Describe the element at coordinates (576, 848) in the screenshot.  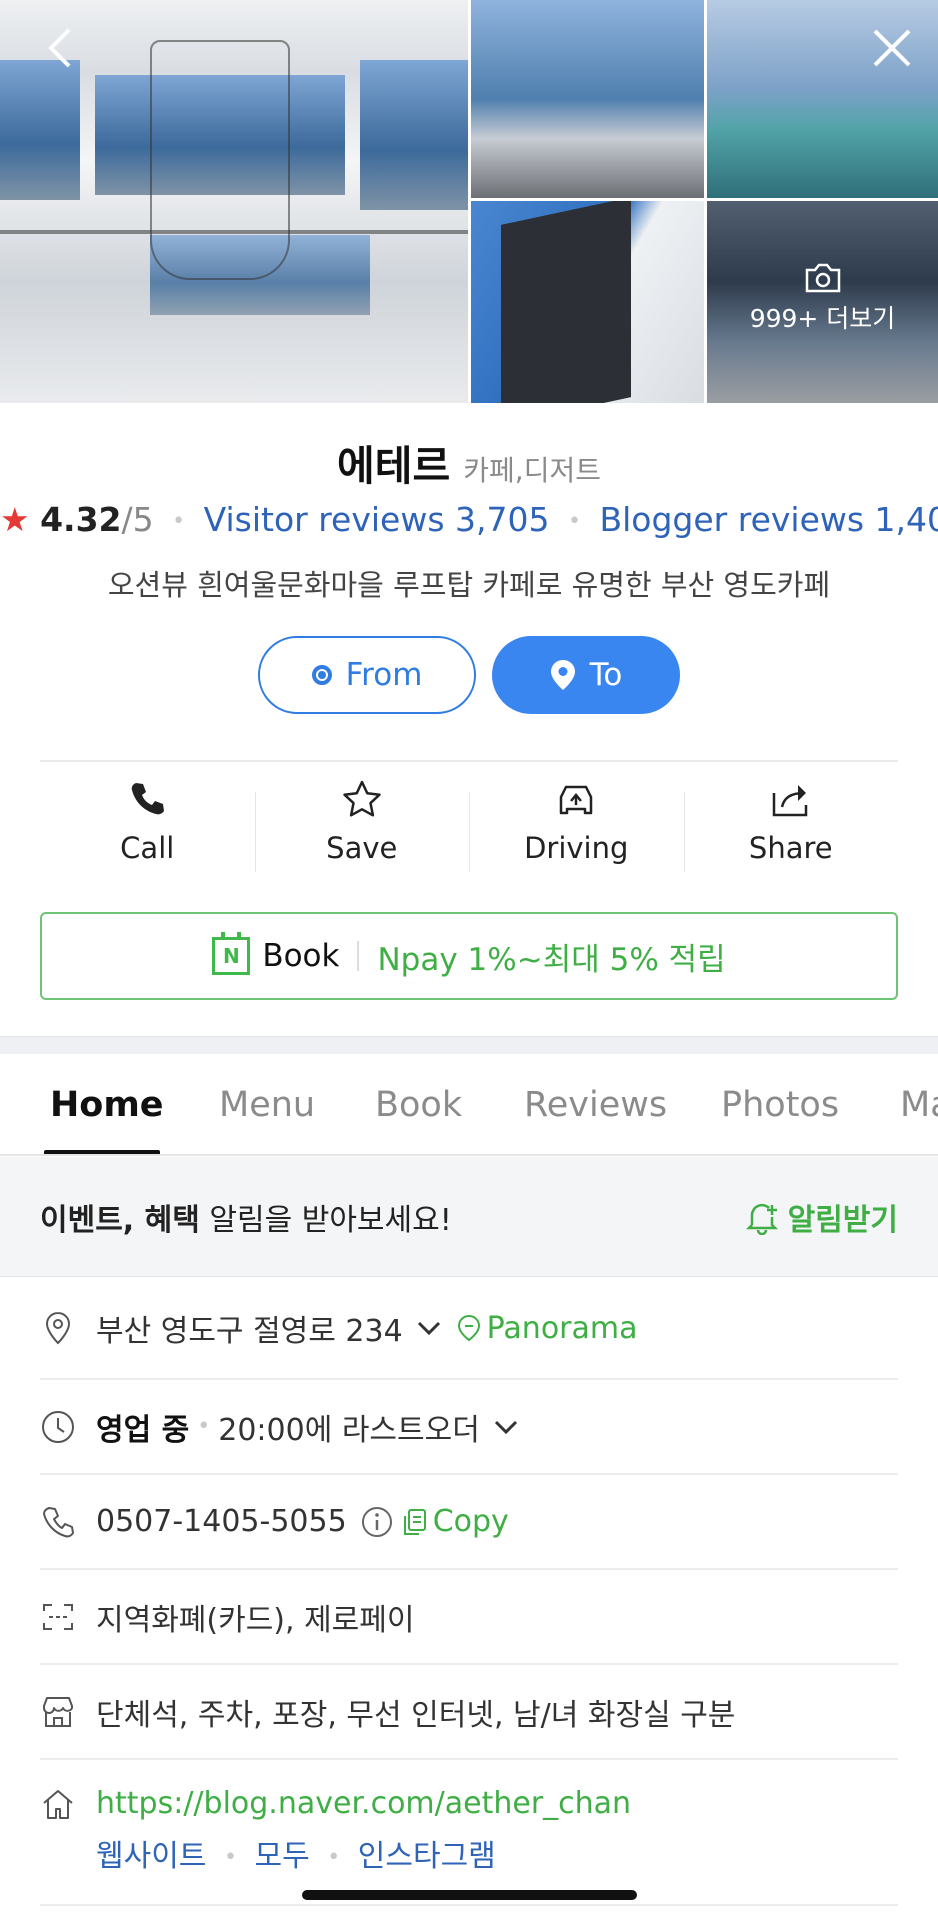
I see `driving-label: Driving` at that location.